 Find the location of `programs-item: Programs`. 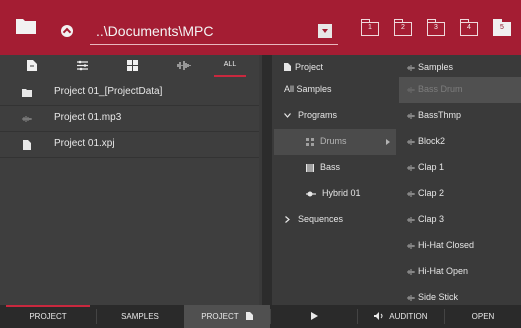

programs-item: Programs is located at coordinates (335, 116).